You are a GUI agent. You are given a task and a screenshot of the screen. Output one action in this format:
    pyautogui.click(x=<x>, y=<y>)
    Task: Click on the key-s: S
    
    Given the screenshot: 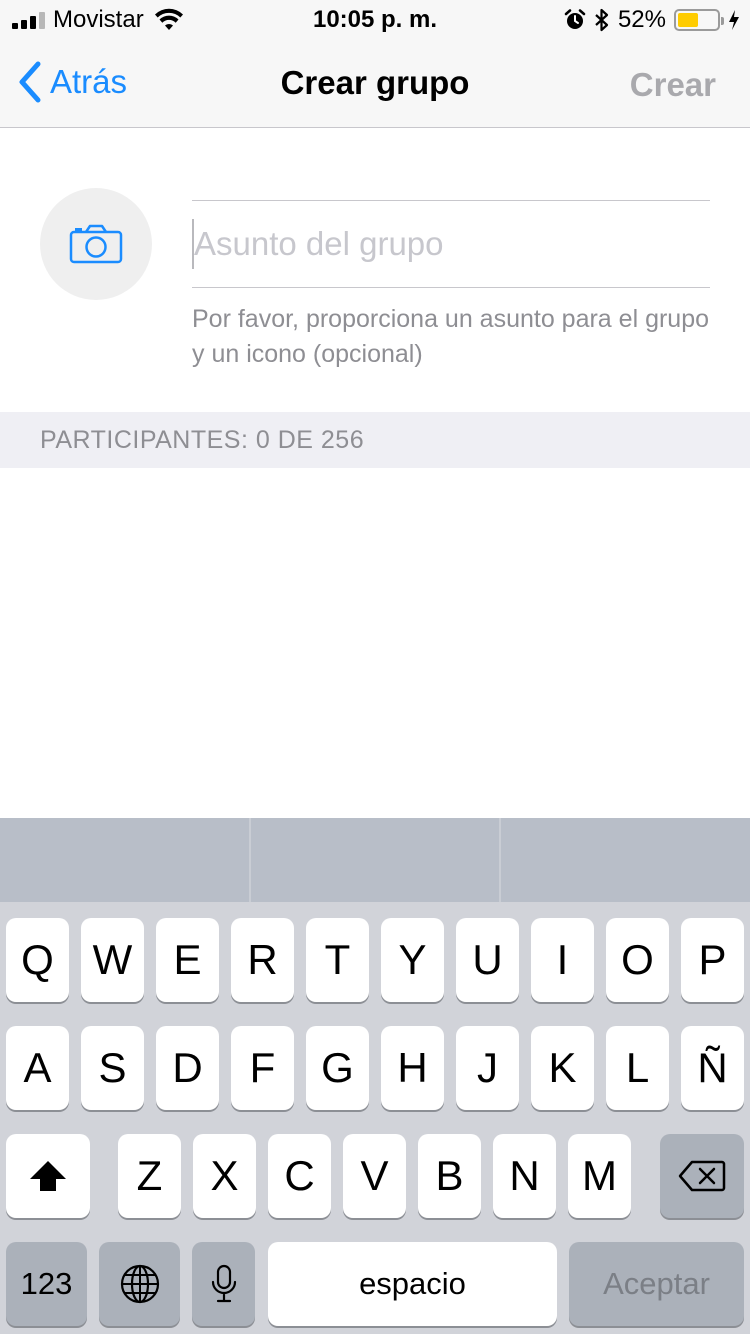 What is the action you would take?
    pyautogui.click(x=112, y=1068)
    